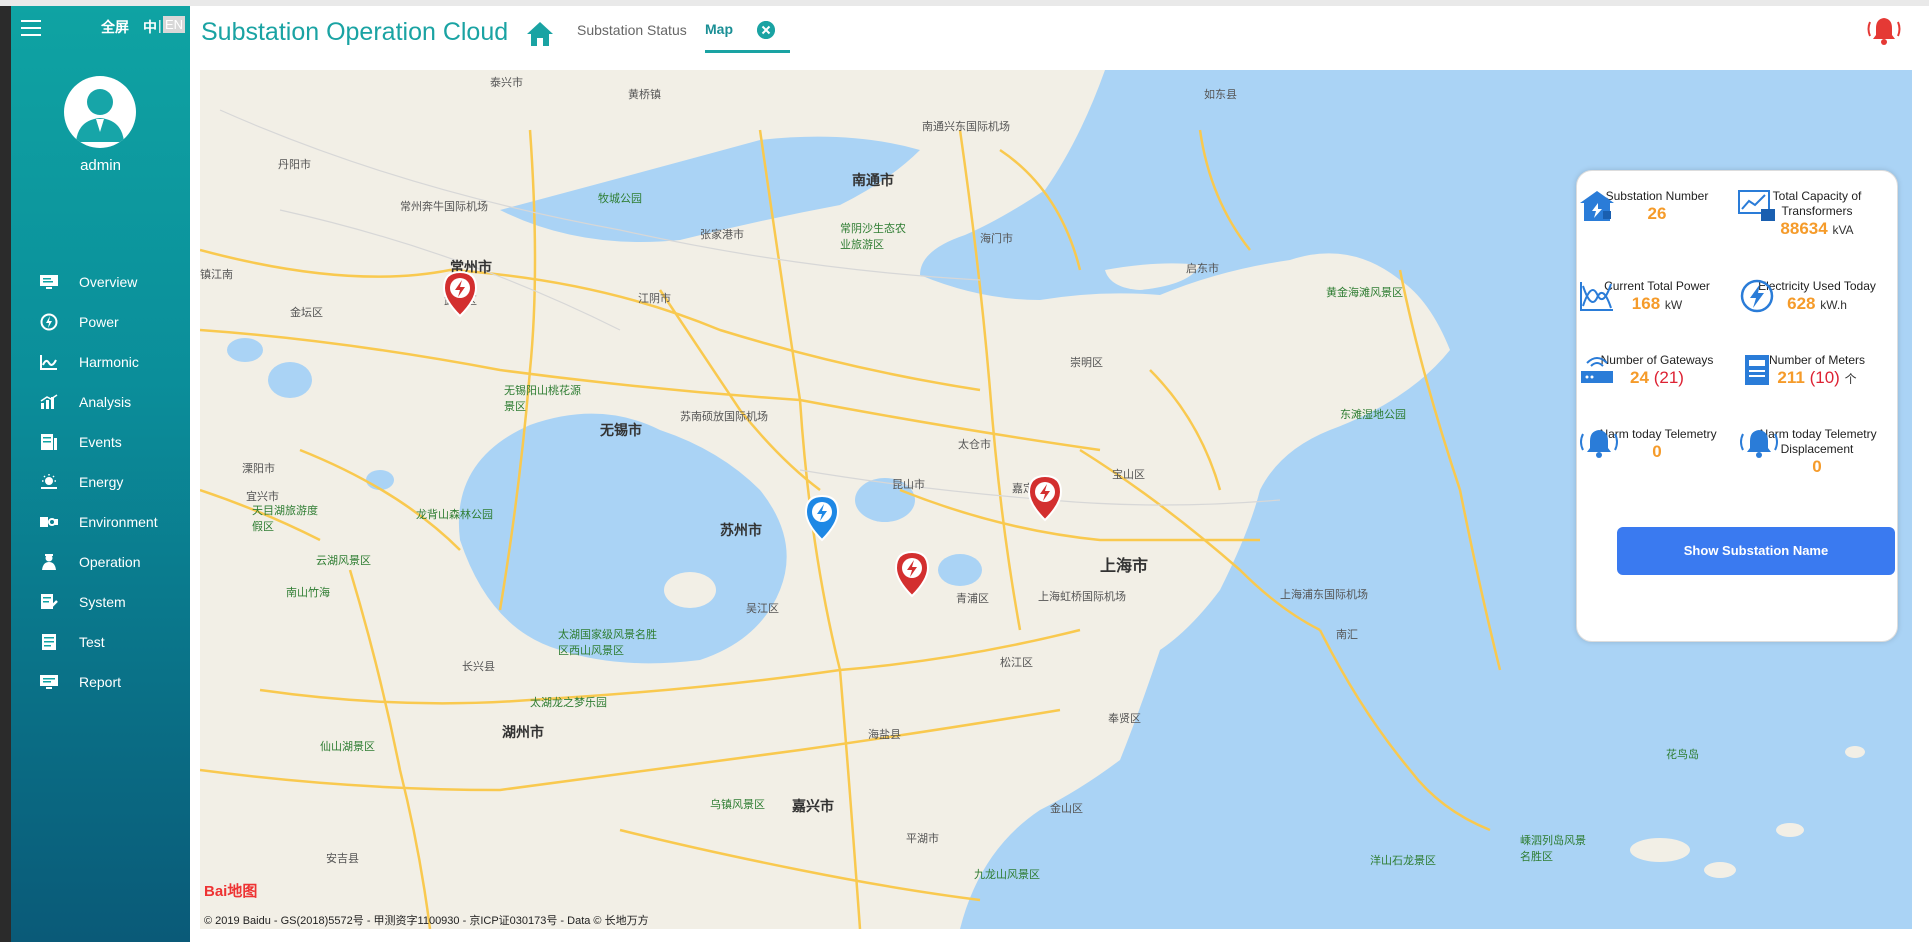  I want to click on place-label: 海盐县, so click(884, 735).